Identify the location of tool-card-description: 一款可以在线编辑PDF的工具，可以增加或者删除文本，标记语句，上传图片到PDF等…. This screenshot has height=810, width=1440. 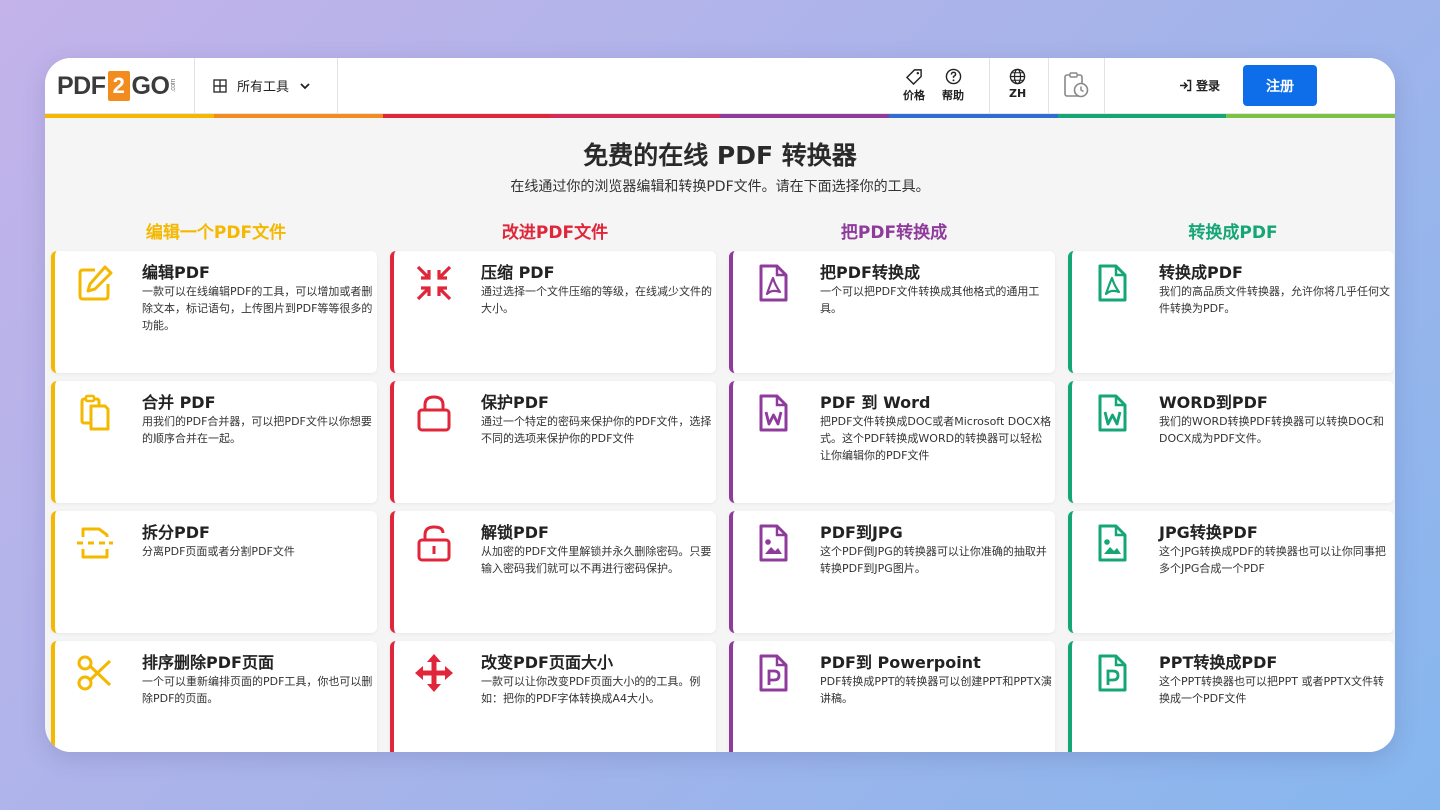
(257, 308).